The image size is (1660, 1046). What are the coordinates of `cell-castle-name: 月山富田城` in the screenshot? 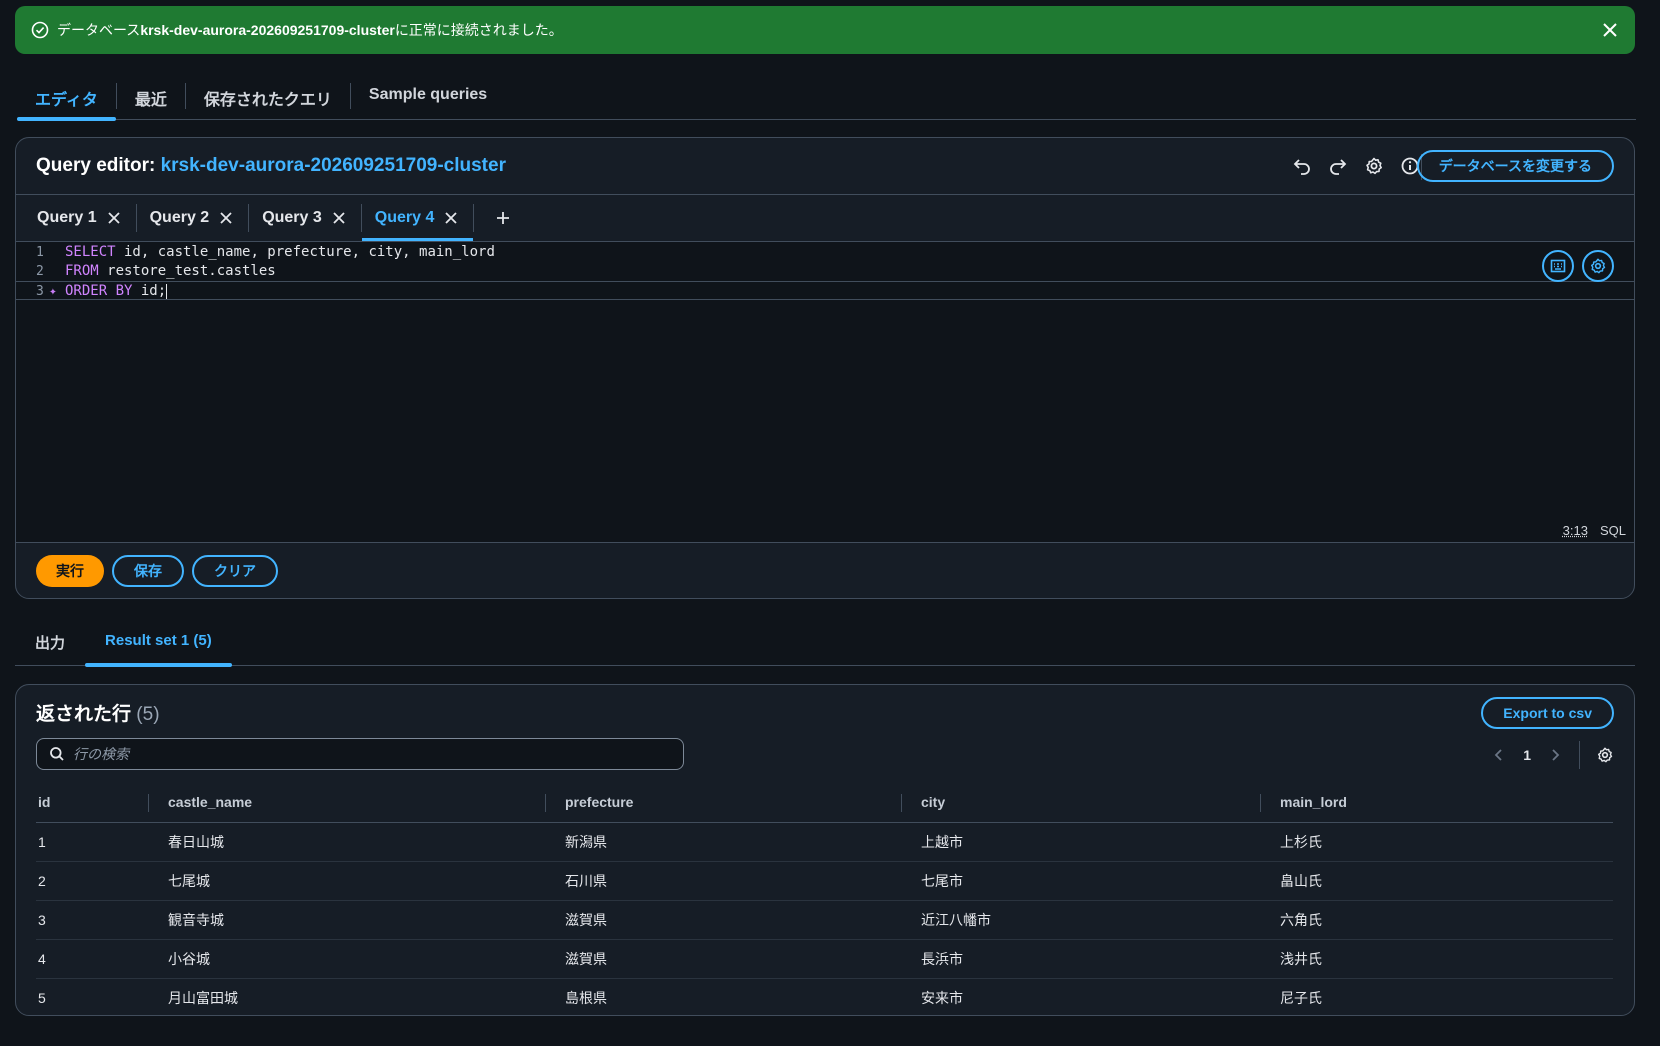 It's located at (203, 997).